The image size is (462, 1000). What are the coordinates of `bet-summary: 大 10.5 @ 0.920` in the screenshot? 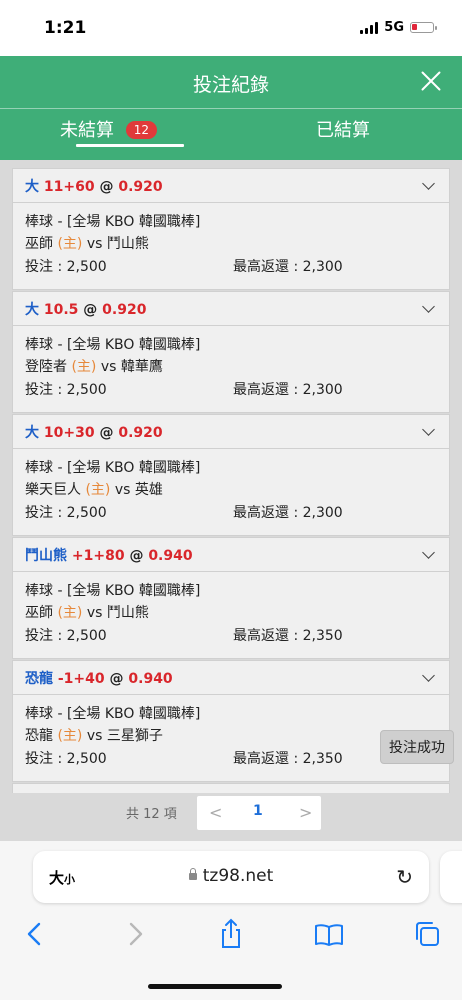 It's located at (85, 309).